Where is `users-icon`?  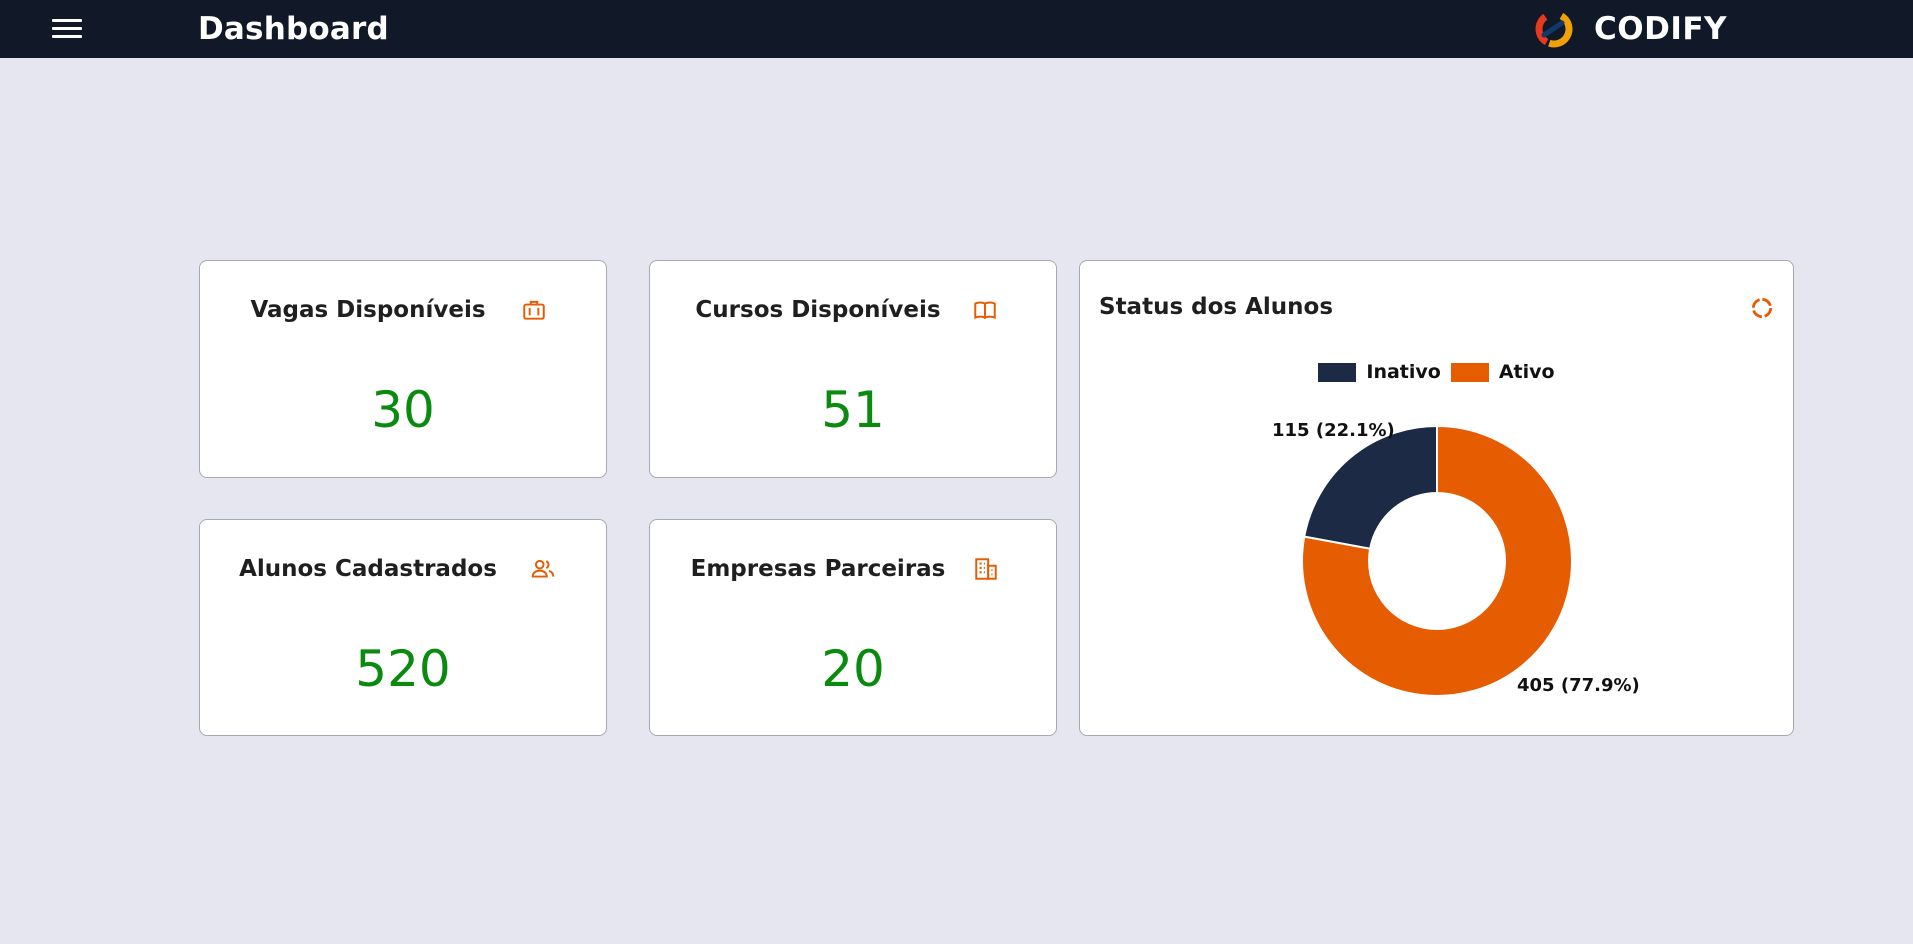 users-icon is located at coordinates (543, 568).